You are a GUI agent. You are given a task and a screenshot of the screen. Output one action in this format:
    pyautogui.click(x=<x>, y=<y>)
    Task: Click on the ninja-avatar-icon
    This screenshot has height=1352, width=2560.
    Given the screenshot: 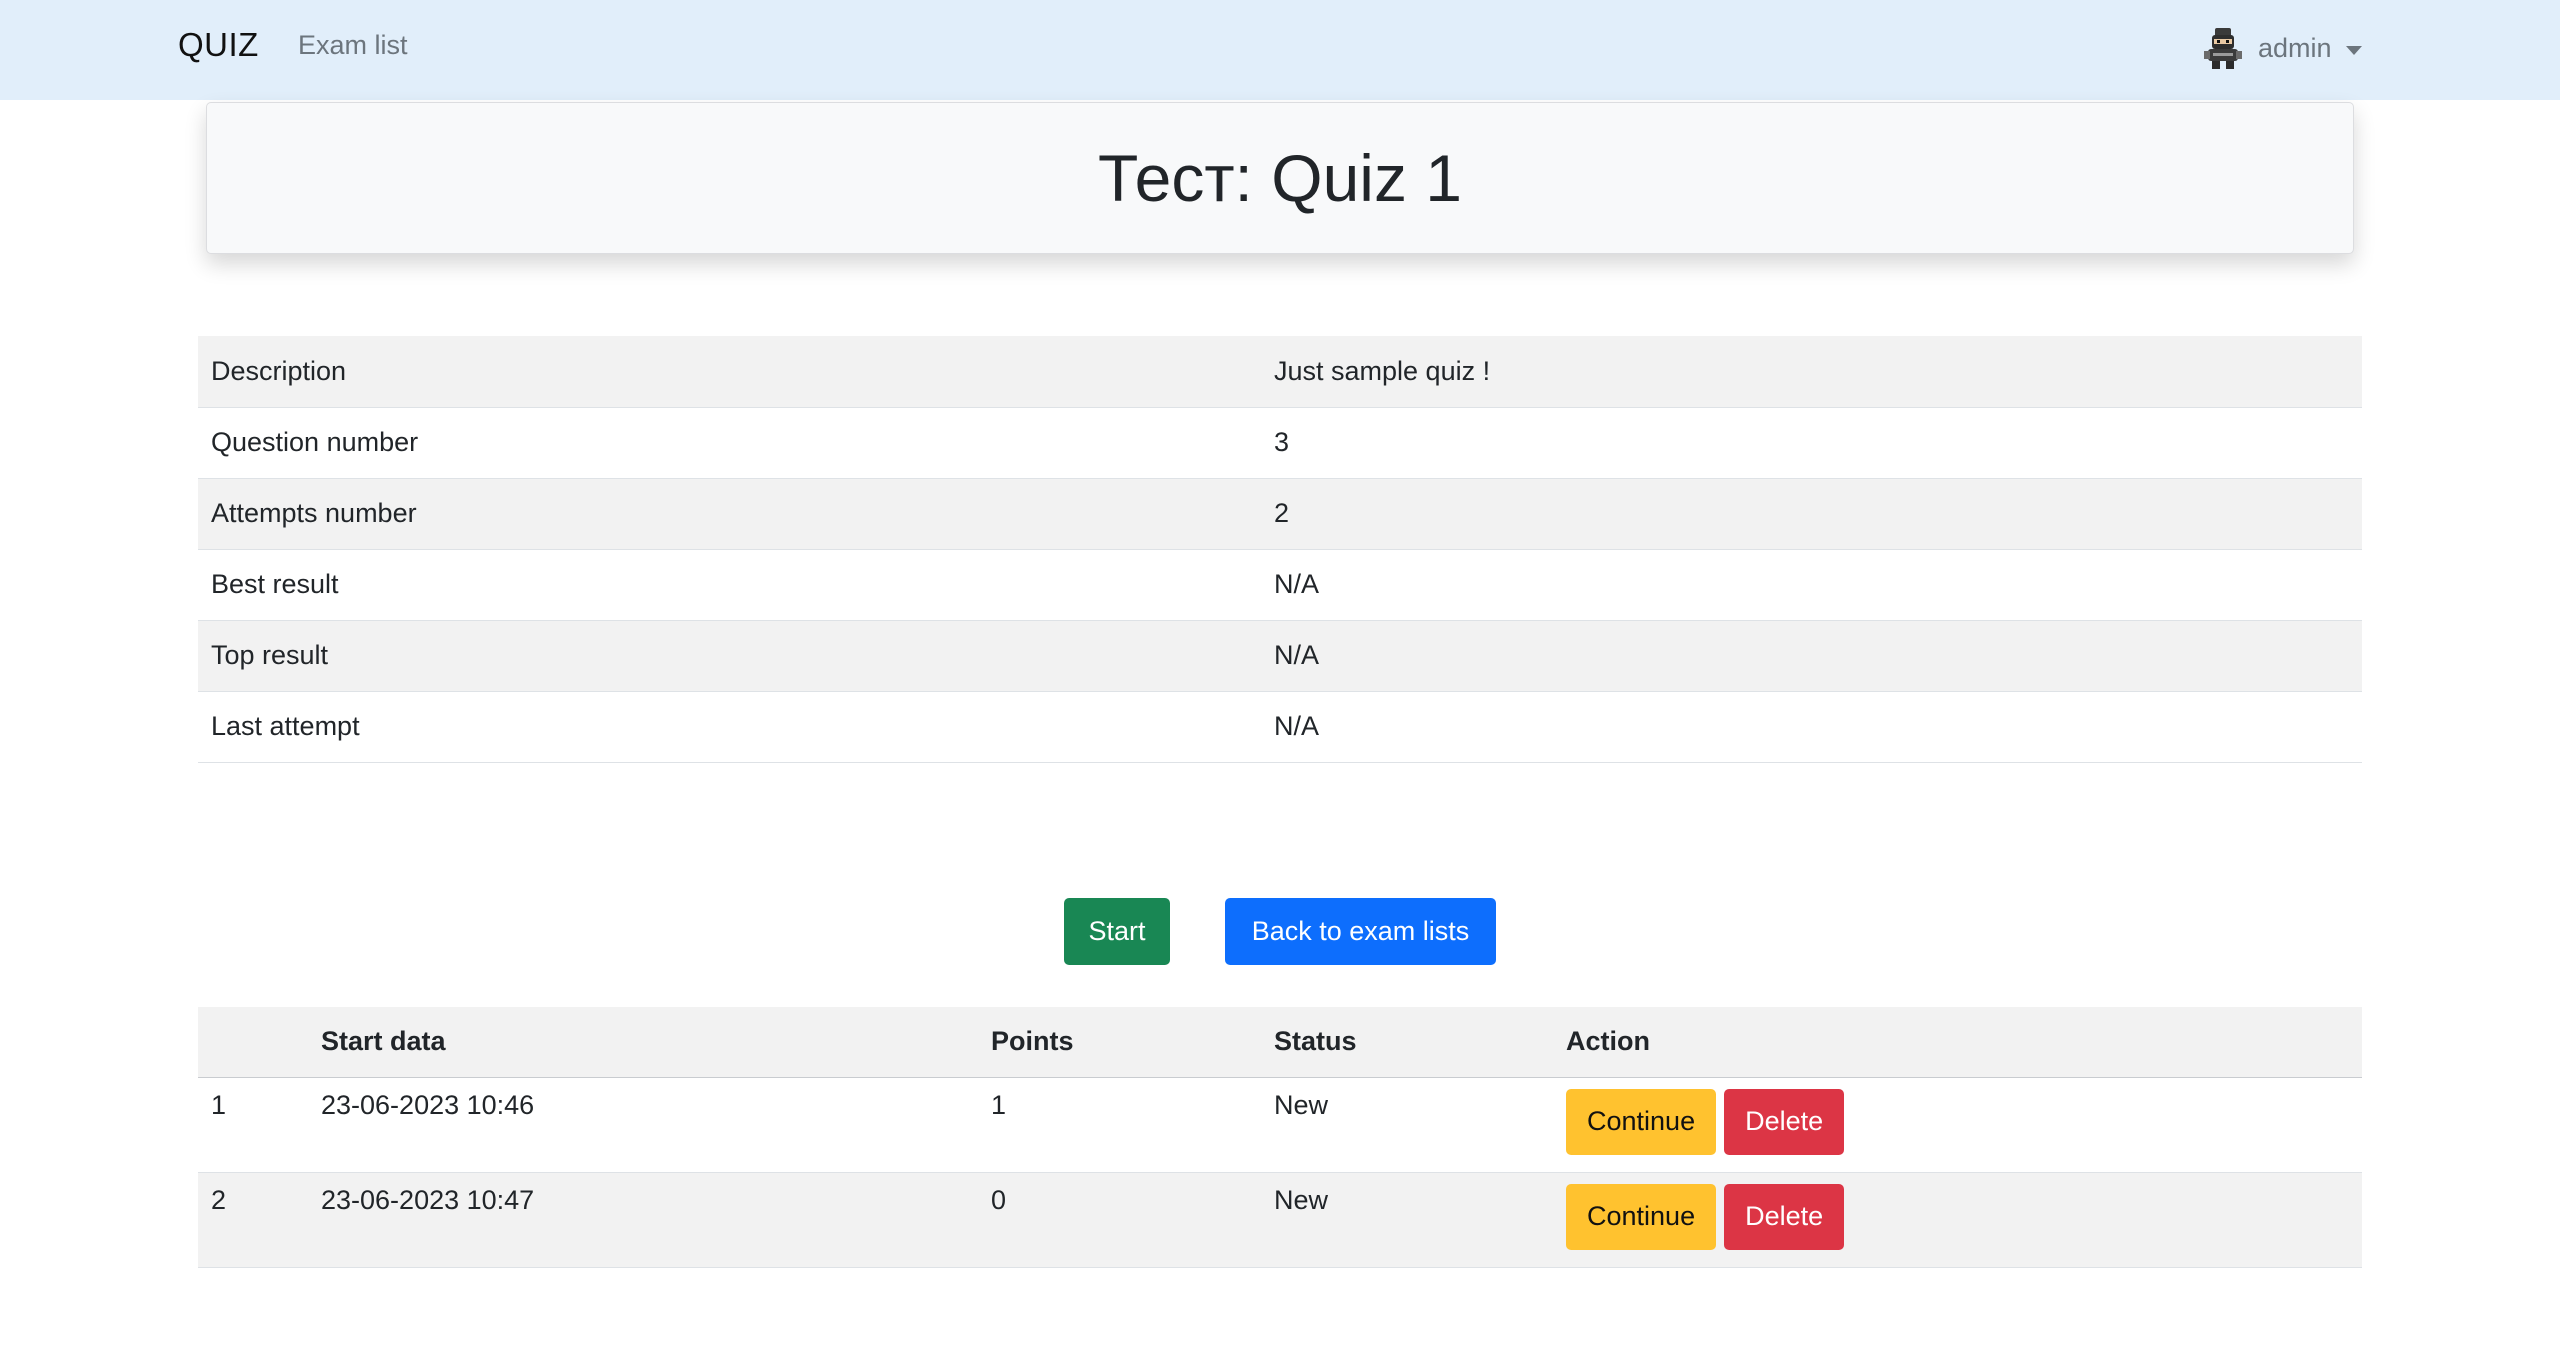 What is the action you would take?
    pyautogui.click(x=2223, y=48)
    